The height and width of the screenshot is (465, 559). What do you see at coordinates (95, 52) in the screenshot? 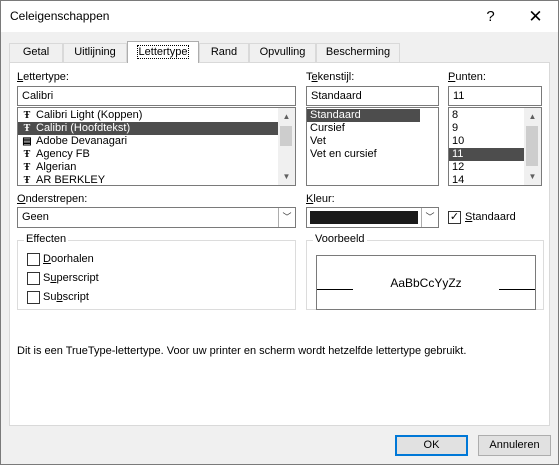
I see `tab-uitlijning: Uitlijning` at bounding box center [95, 52].